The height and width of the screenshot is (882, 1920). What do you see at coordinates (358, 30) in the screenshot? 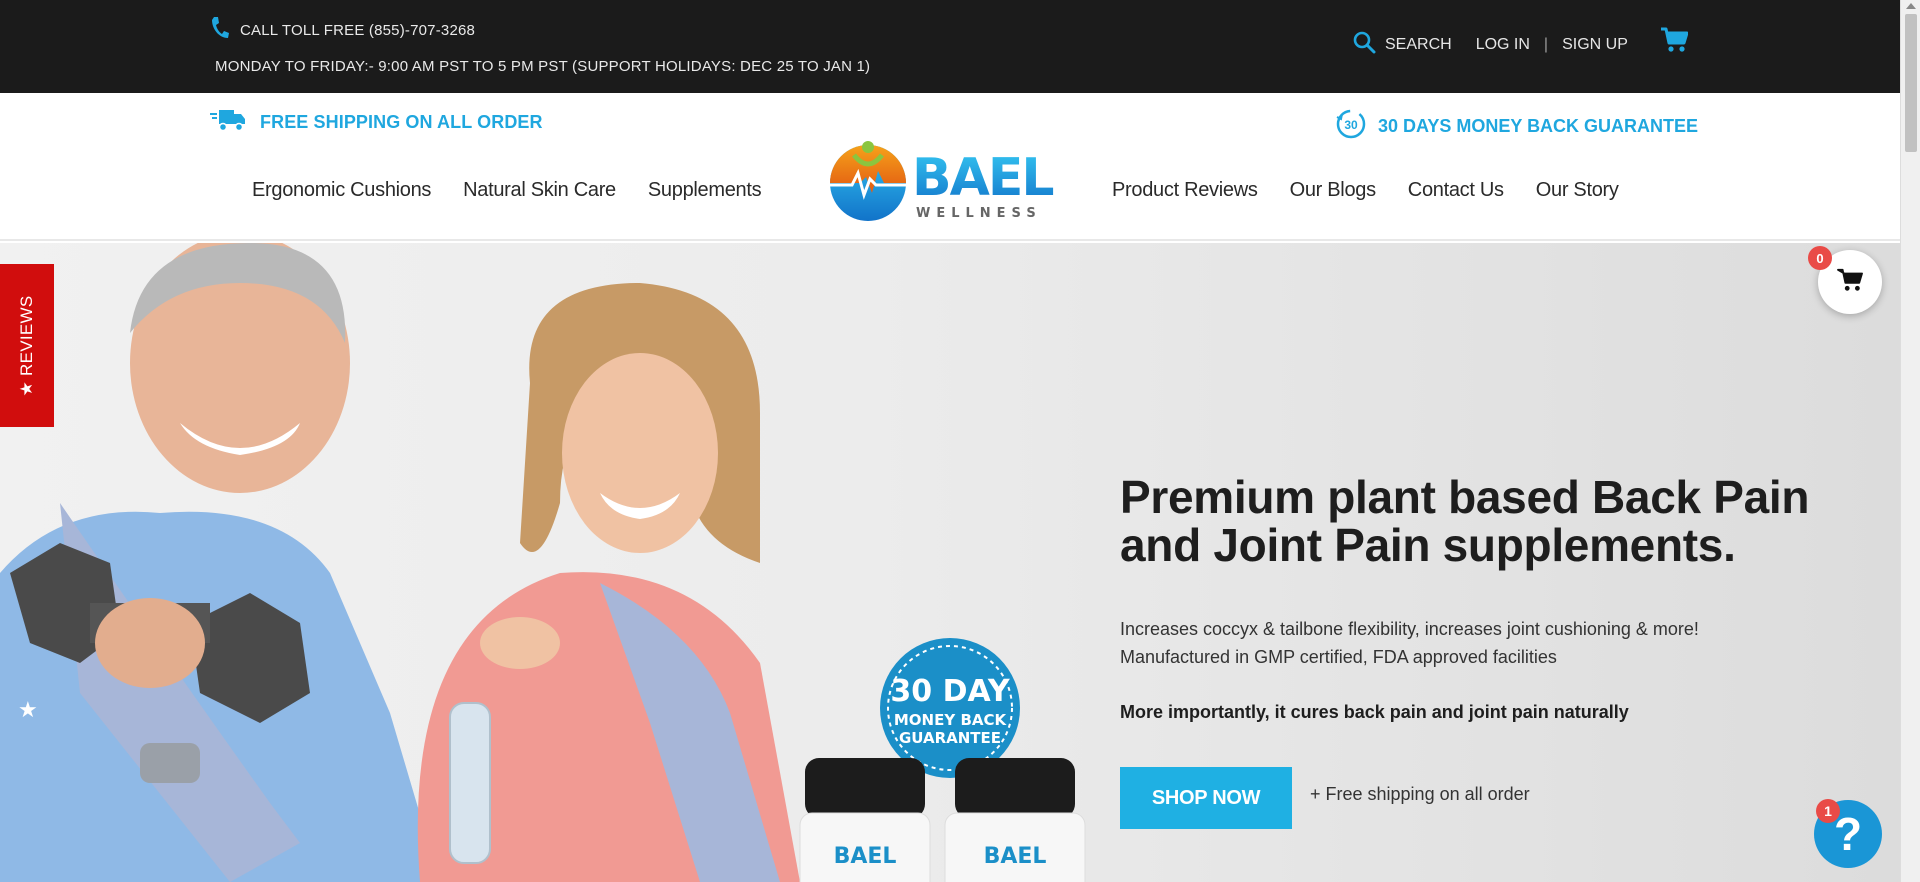
I see `phone-text: CALL TOLL FREE (855)-707-3268` at bounding box center [358, 30].